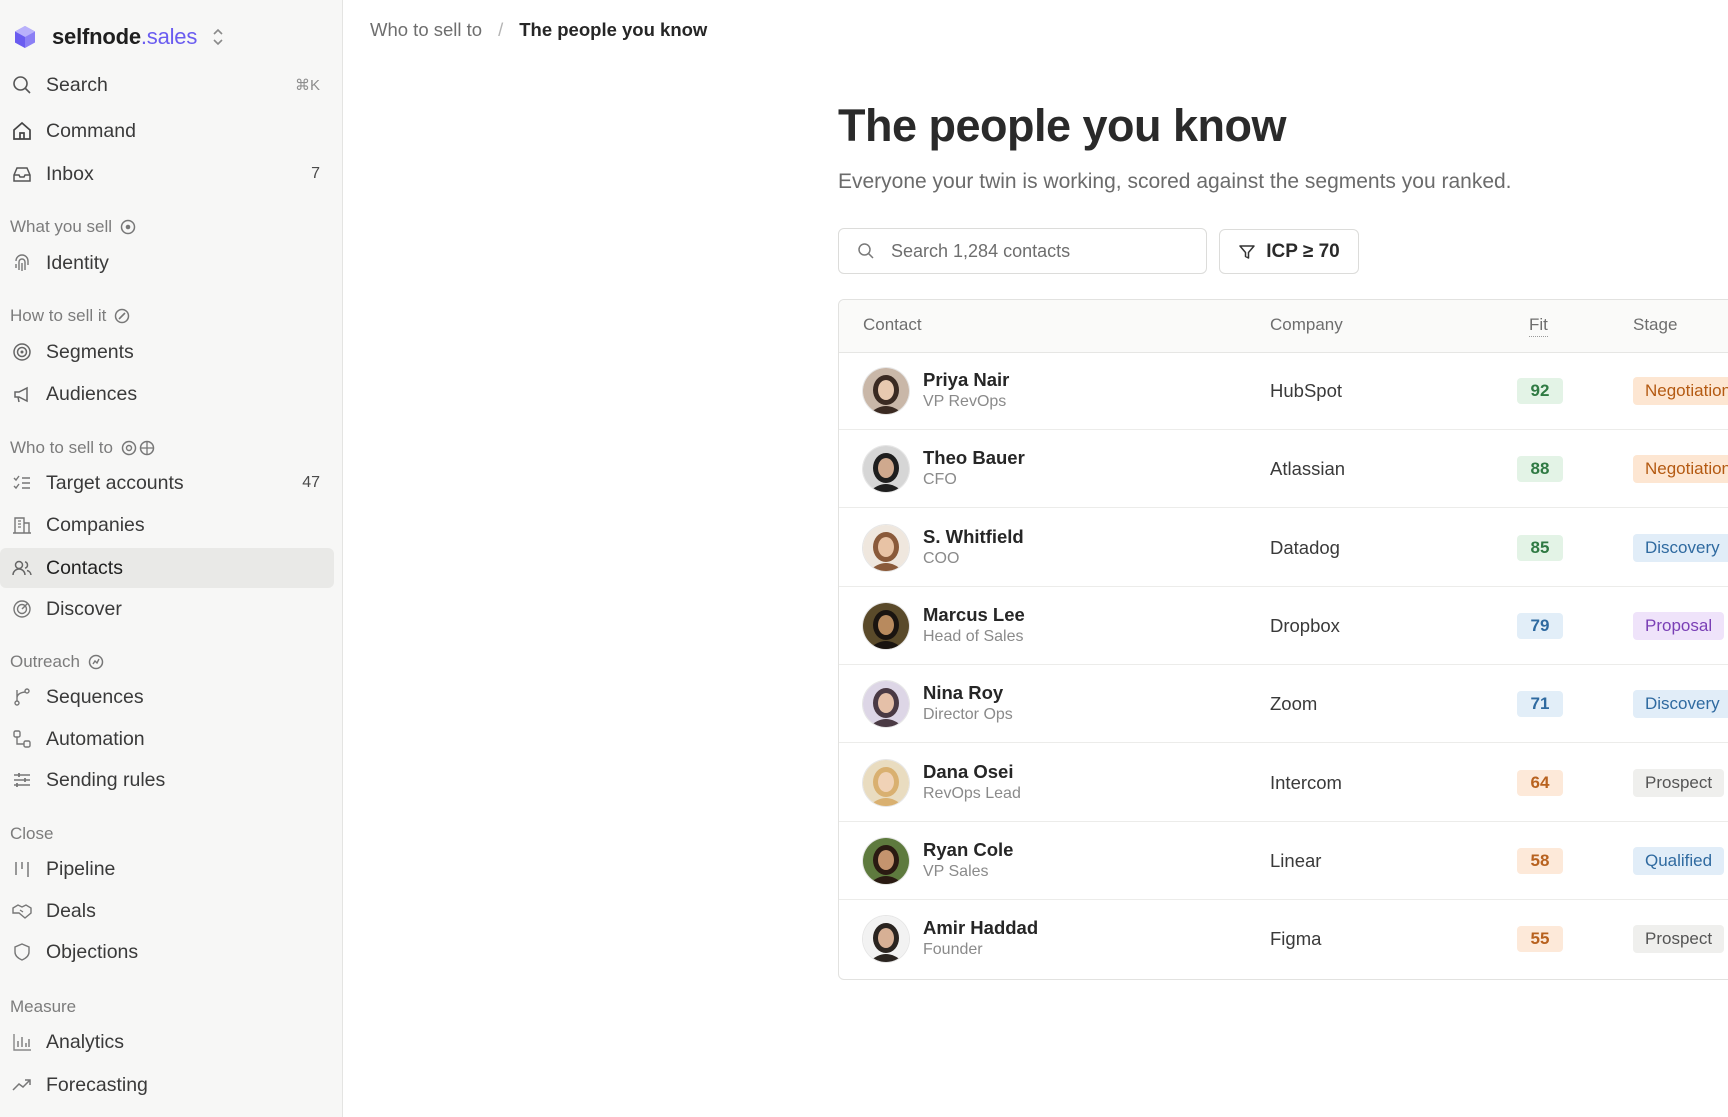  Describe the element at coordinates (118, 37) in the screenshot. I see `workspace-switcher: selfnode.sales` at that location.